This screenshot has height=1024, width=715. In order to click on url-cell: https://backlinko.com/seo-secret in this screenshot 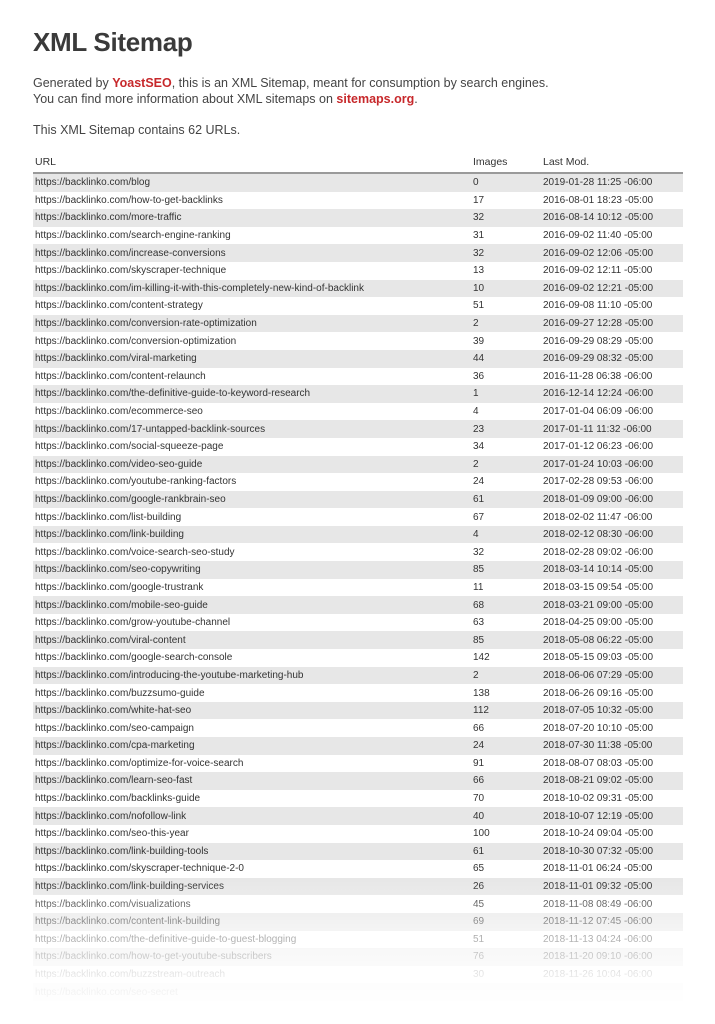, I will do `click(252, 992)`.